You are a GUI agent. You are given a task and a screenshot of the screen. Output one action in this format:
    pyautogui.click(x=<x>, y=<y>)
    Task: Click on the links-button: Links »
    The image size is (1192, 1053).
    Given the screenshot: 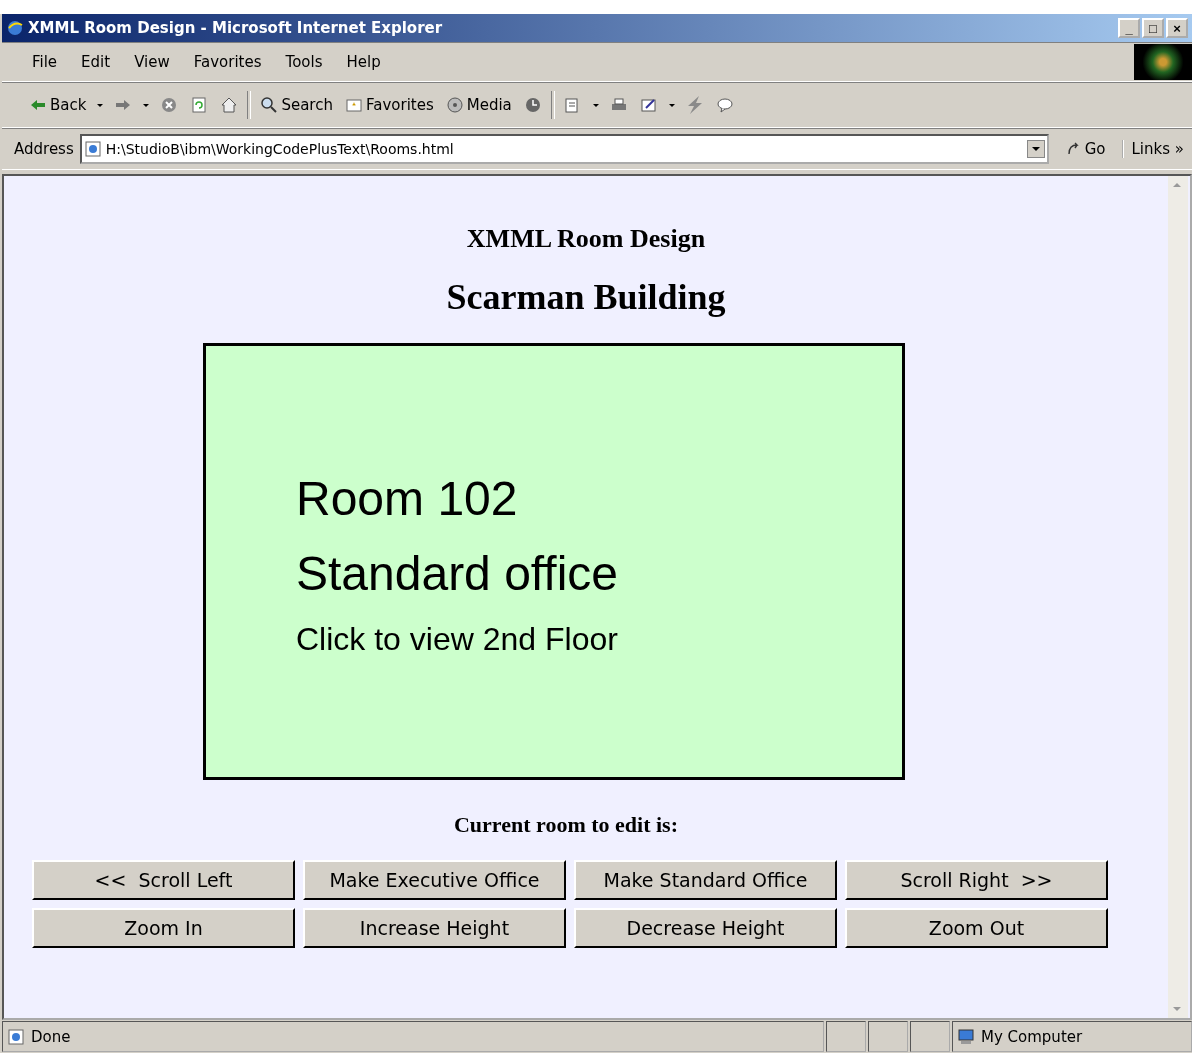 What is the action you would take?
    pyautogui.click(x=1152, y=149)
    